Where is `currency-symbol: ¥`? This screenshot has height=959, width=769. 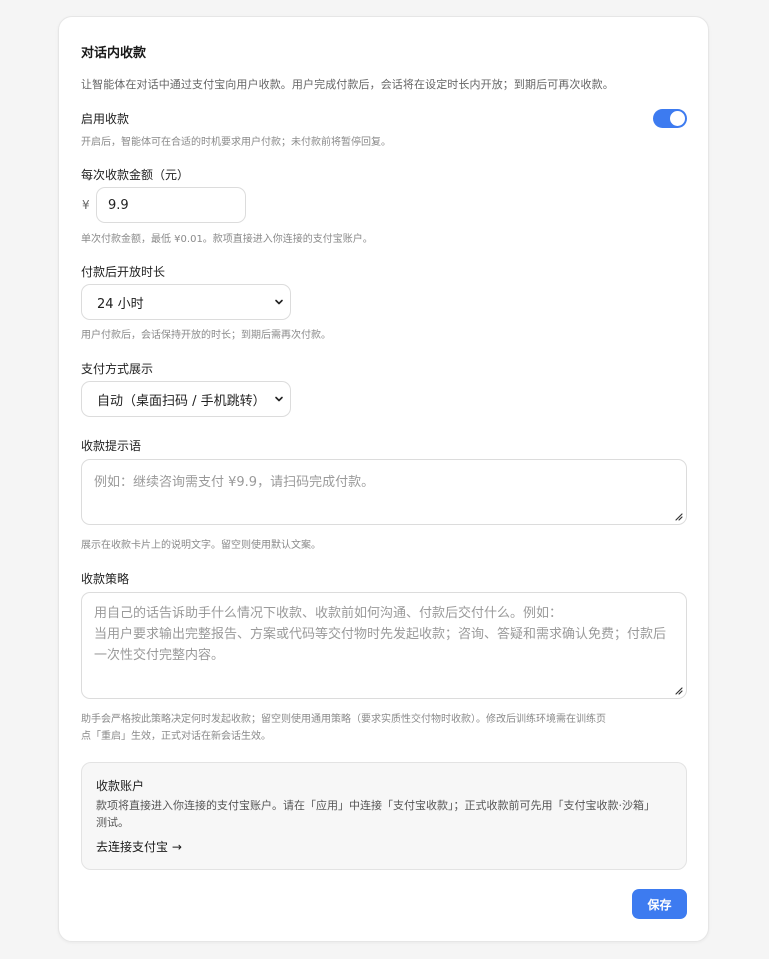
currency-symbol: ¥ is located at coordinates (86, 205).